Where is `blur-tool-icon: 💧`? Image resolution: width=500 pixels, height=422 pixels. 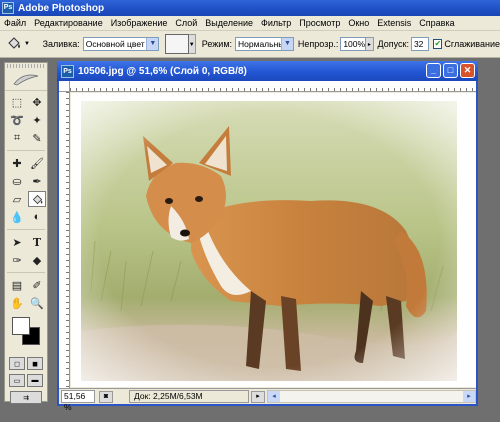 blur-tool-icon: 💧 is located at coordinates (17, 217).